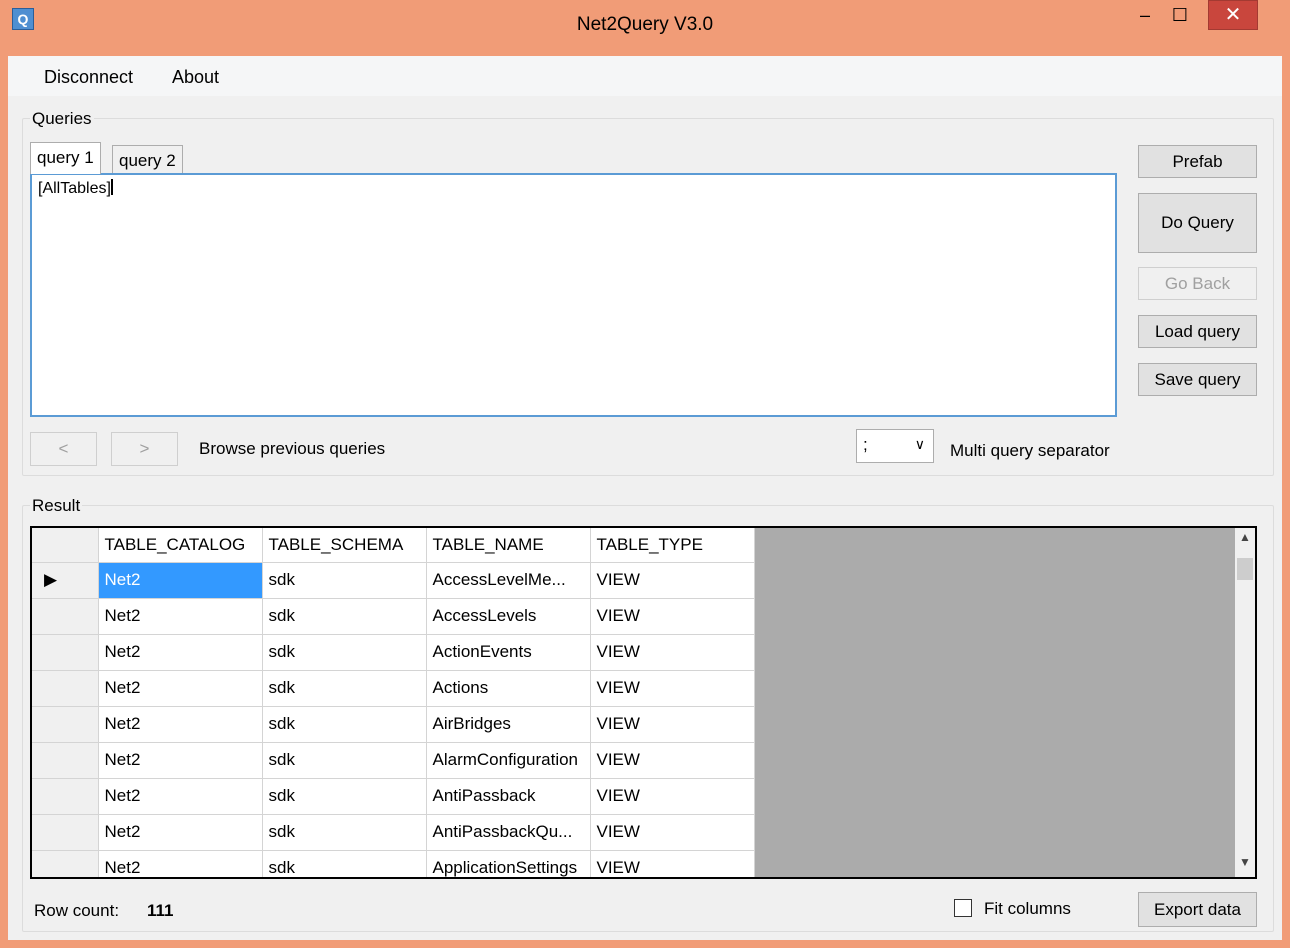 This screenshot has height=948, width=1290. What do you see at coordinates (1027, 909) in the screenshot?
I see `fit-columns-label: Fit columns` at bounding box center [1027, 909].